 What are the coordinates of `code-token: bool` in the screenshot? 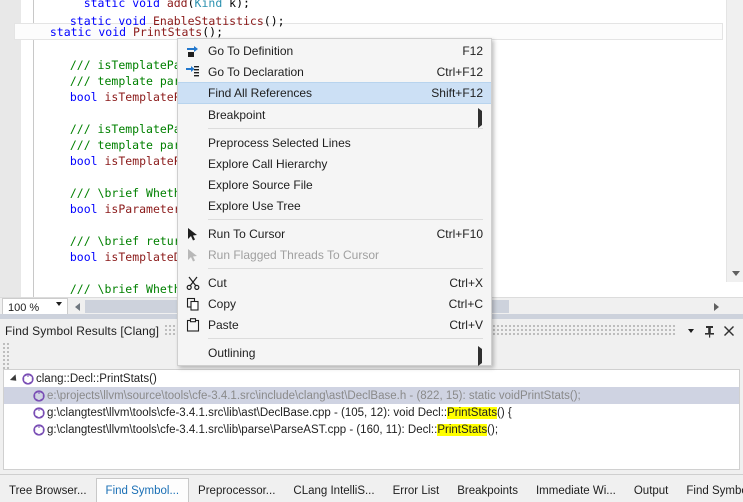 It's located at (83, 97).